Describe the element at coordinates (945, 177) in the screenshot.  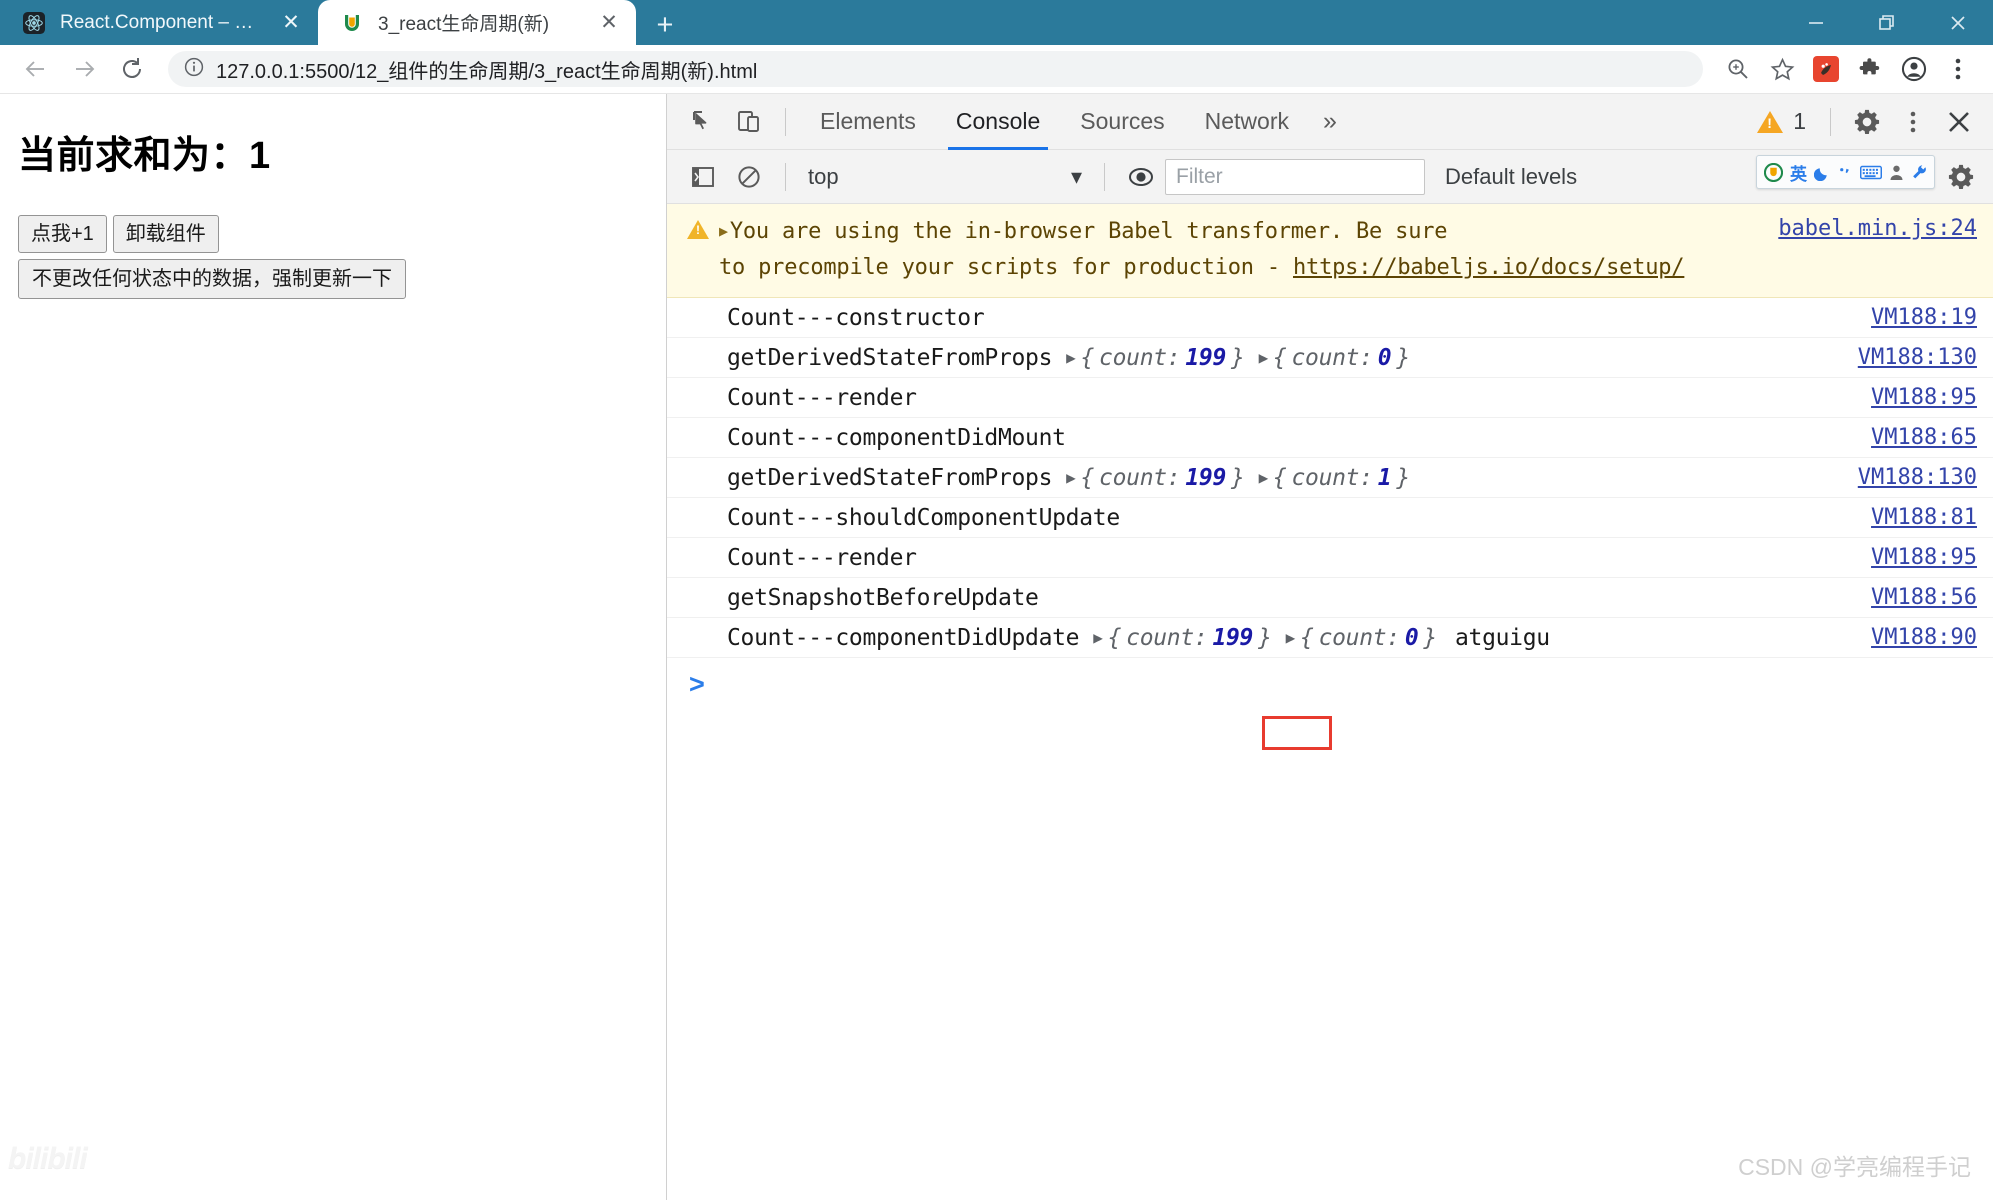
I see `execution-context-select: top ▾` at that location.